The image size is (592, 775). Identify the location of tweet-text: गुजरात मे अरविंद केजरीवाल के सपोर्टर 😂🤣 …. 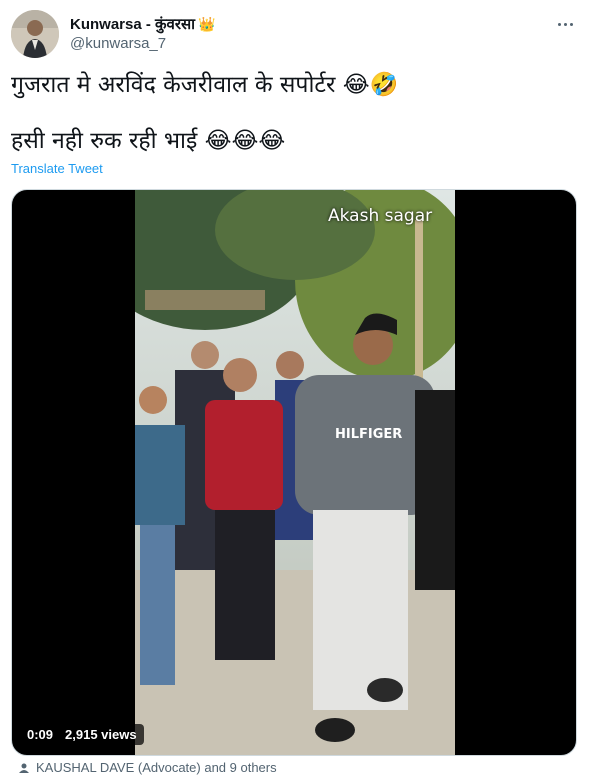
(291, 113).